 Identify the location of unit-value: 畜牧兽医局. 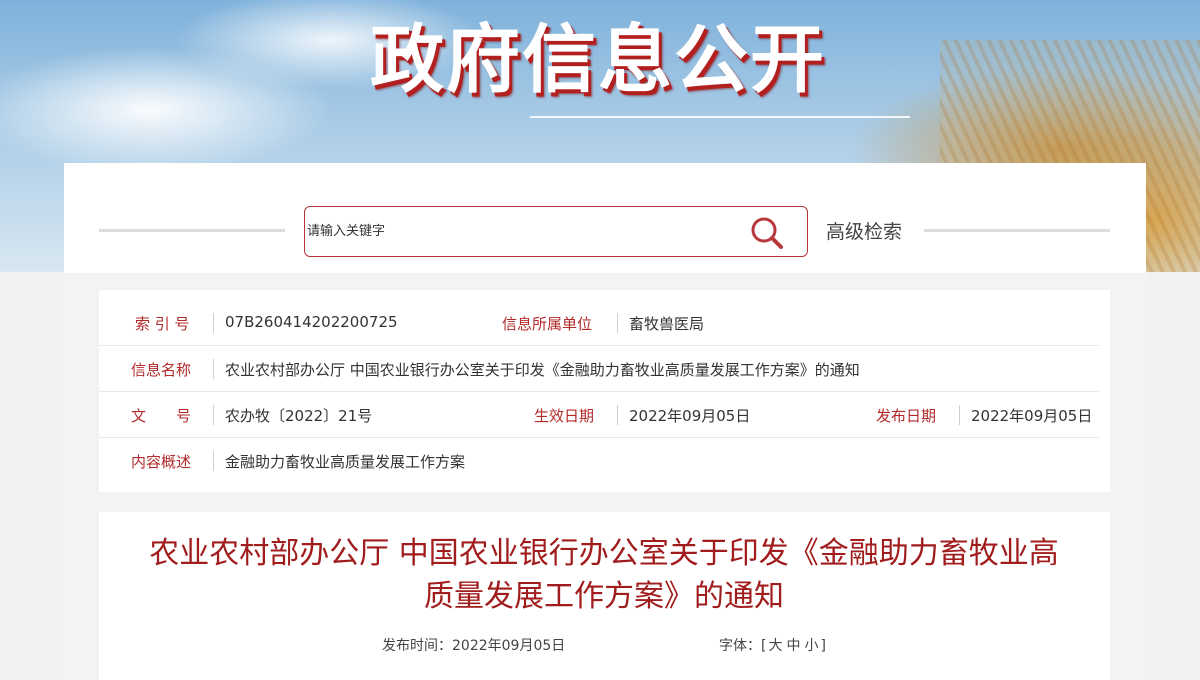
(667, 324).